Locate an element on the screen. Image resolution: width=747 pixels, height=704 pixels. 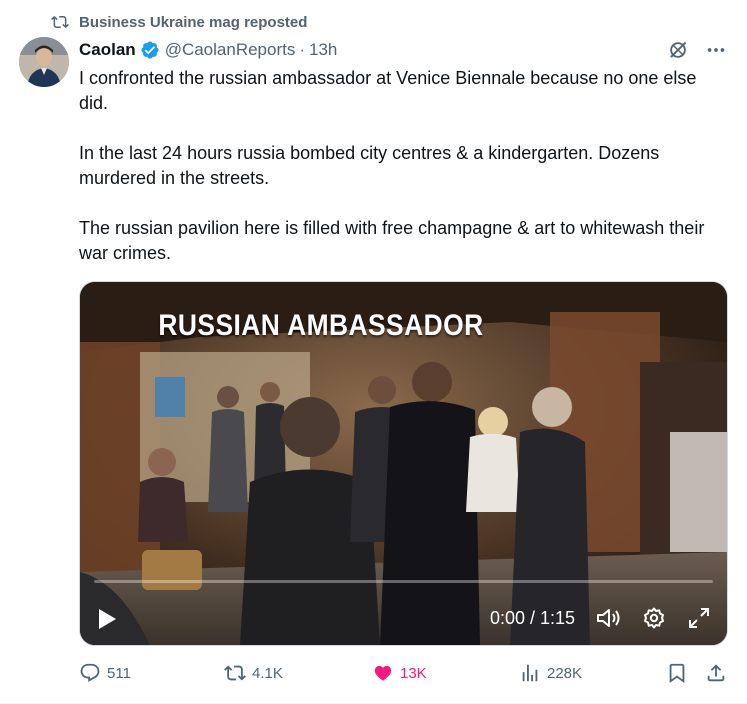
author-name: Caolan is located at coordinates (107, 50).